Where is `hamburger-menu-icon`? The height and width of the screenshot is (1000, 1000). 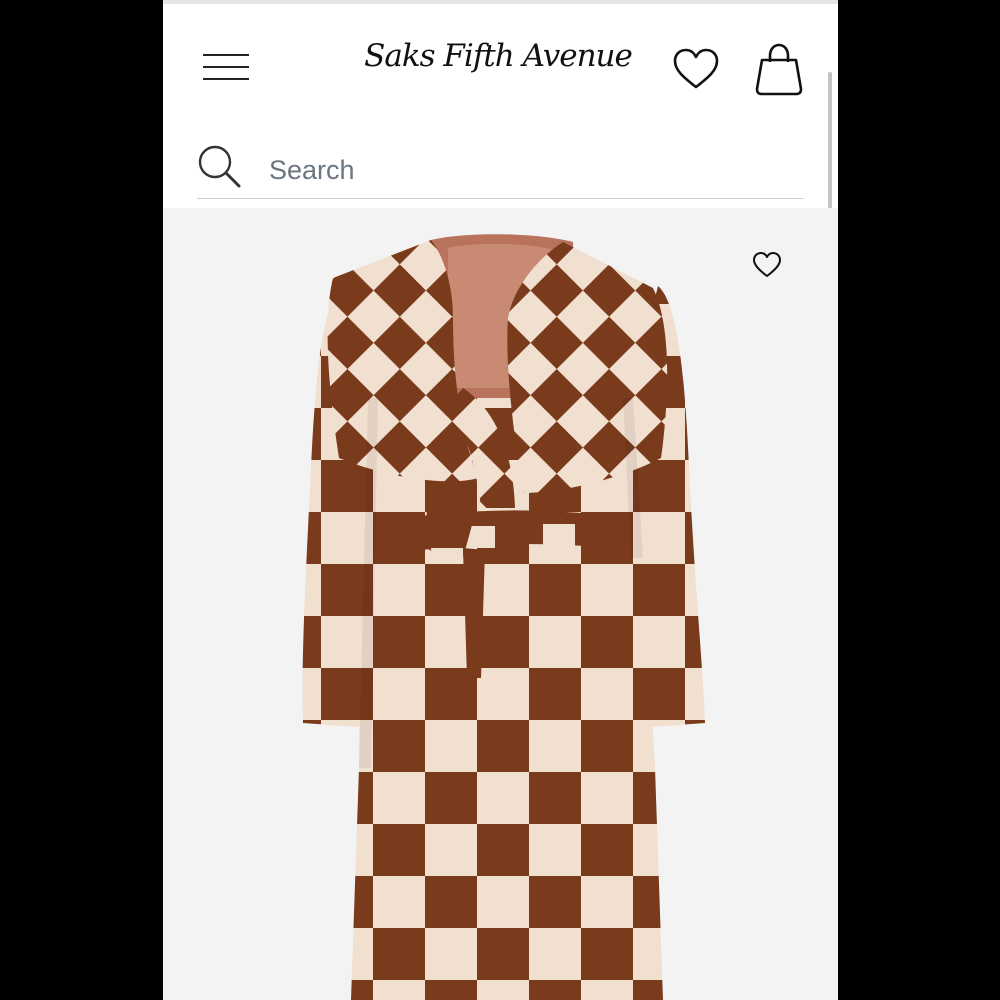 hamburger-menu-icon is located at coordinates (226, 67).